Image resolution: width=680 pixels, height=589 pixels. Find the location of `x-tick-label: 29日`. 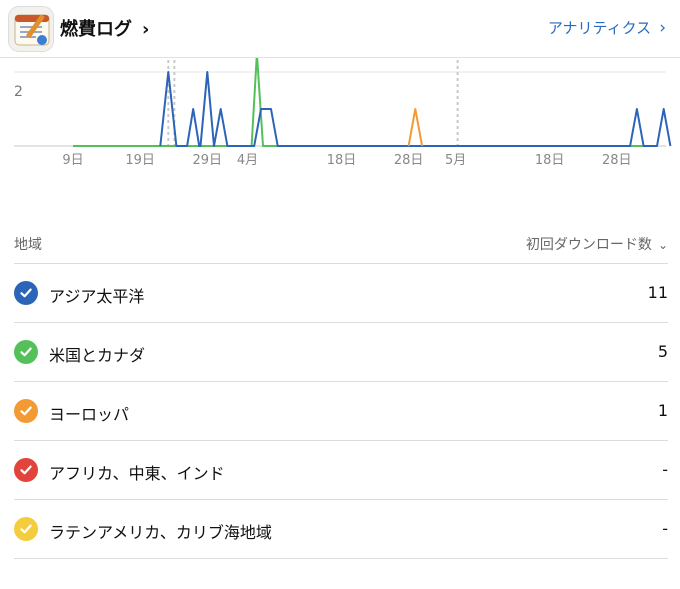

x-tick-label: 29日 is located at coordinates (207, 160).